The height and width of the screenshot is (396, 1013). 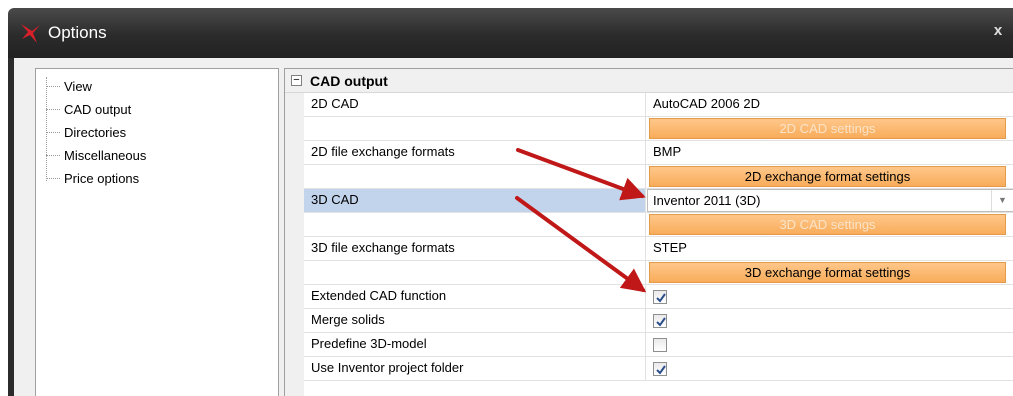 I want to click on tree-item-cad-output: CAD output, so click(x=157, y=109).